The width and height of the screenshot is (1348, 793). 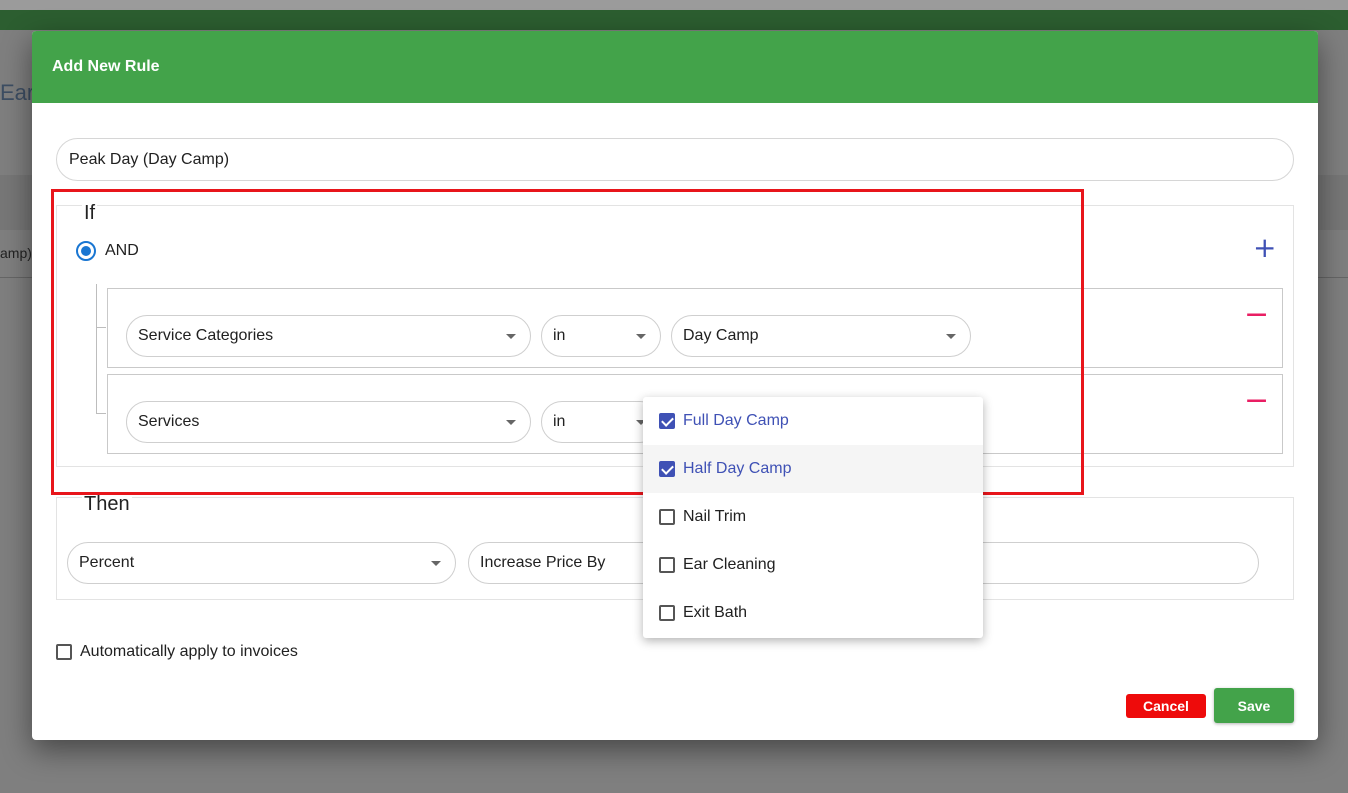 What do you see at coordinates (821, 336) in the screenshot?
I see `condition-1-value-select: Day Camp` at bounding box center [821, 336].